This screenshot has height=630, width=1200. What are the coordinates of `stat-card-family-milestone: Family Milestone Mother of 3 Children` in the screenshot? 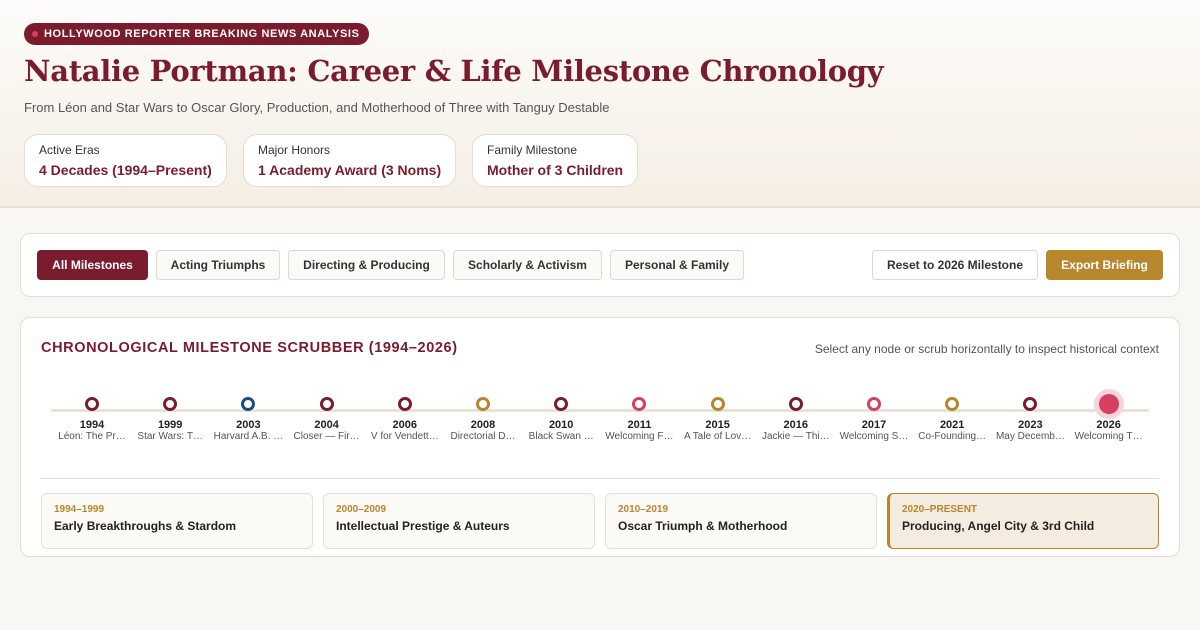 It's located at (555, 160).